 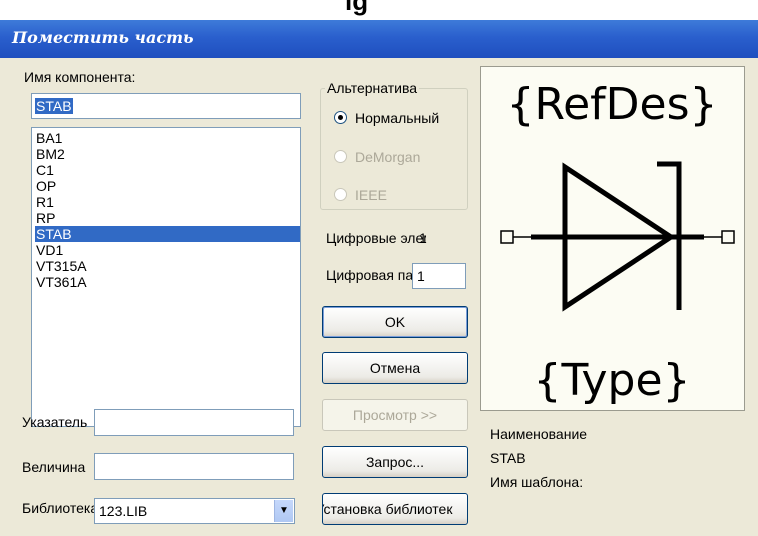 I want to click on library-setup-button: Установка библиотек, so click(x=395, y=509).